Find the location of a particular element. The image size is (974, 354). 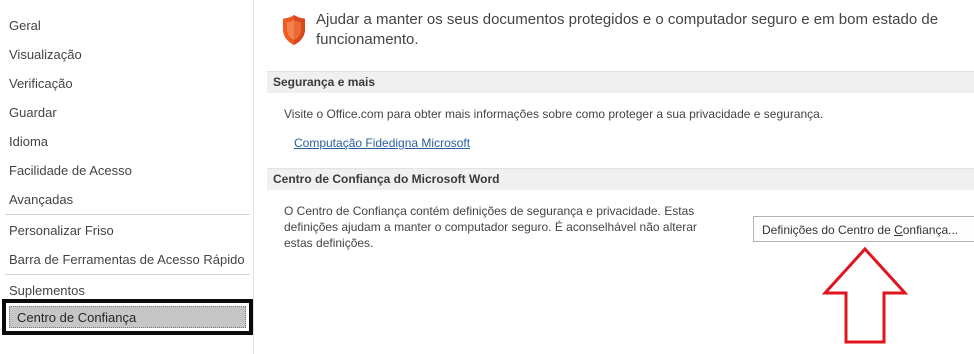

button-access-key: C is located at coordinates (898, 230).